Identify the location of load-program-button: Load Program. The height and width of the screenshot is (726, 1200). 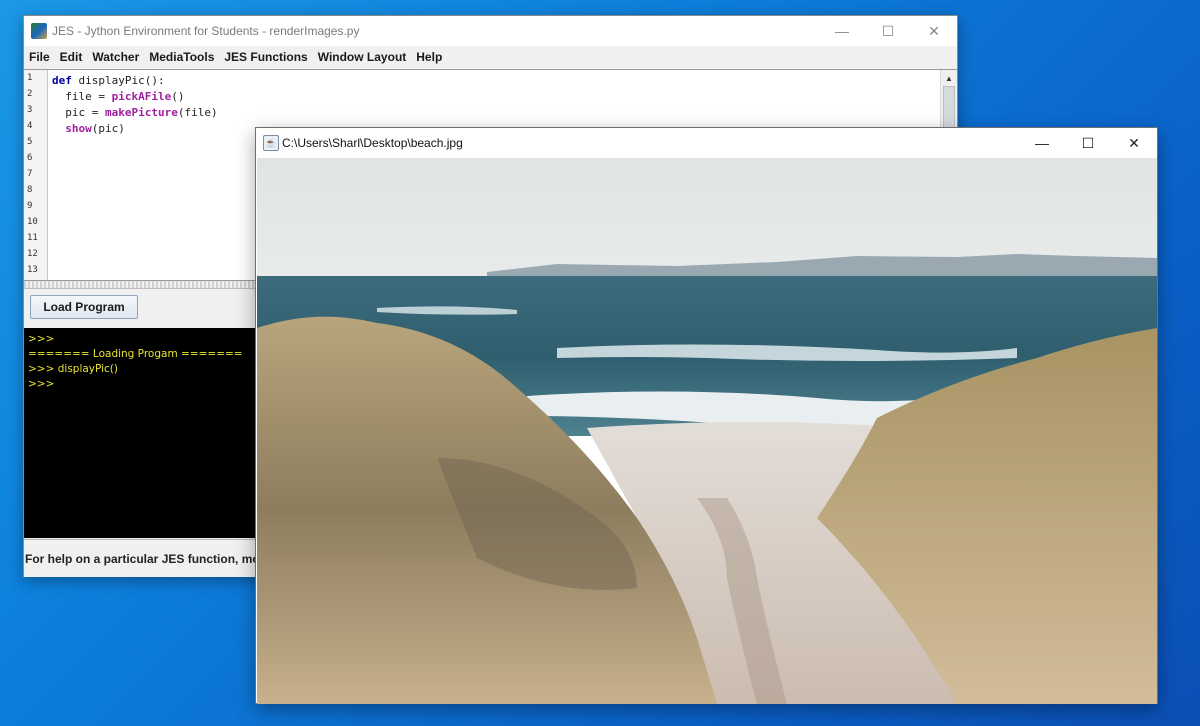
(84, 307).